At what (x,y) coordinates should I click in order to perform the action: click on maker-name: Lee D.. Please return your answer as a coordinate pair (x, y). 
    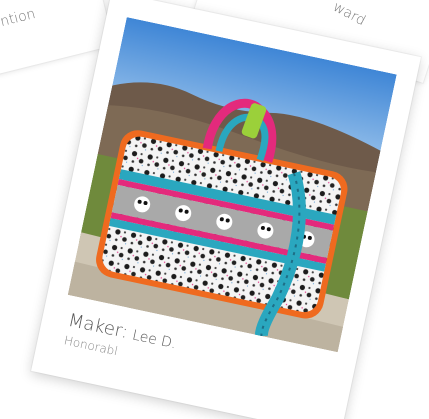
    Looking at the image, I should click on (154, 340).